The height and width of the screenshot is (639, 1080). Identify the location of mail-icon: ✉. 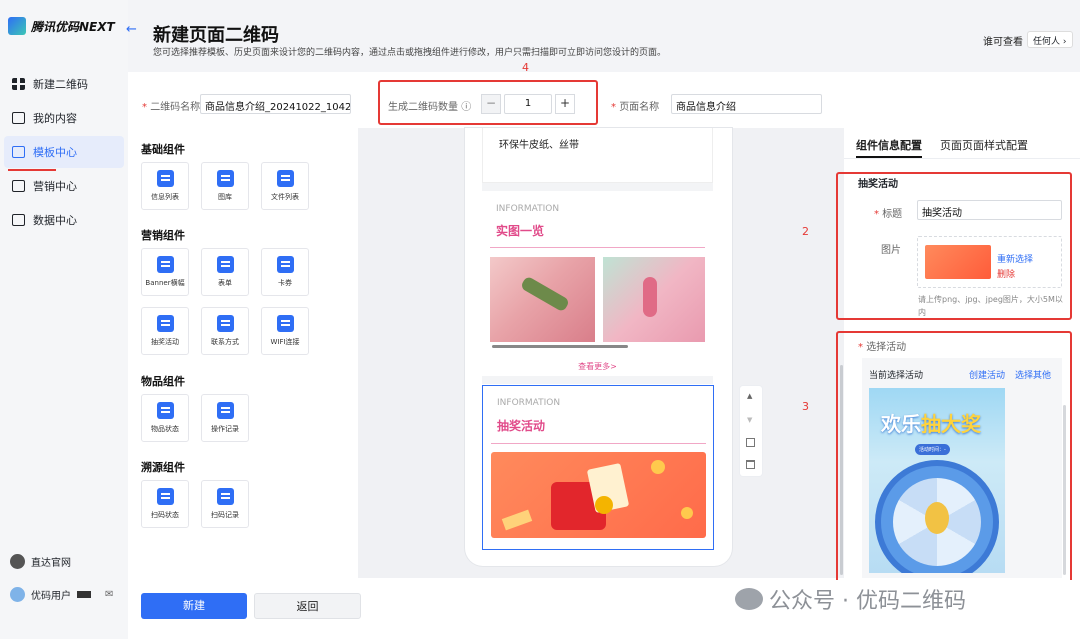
(109, 594).